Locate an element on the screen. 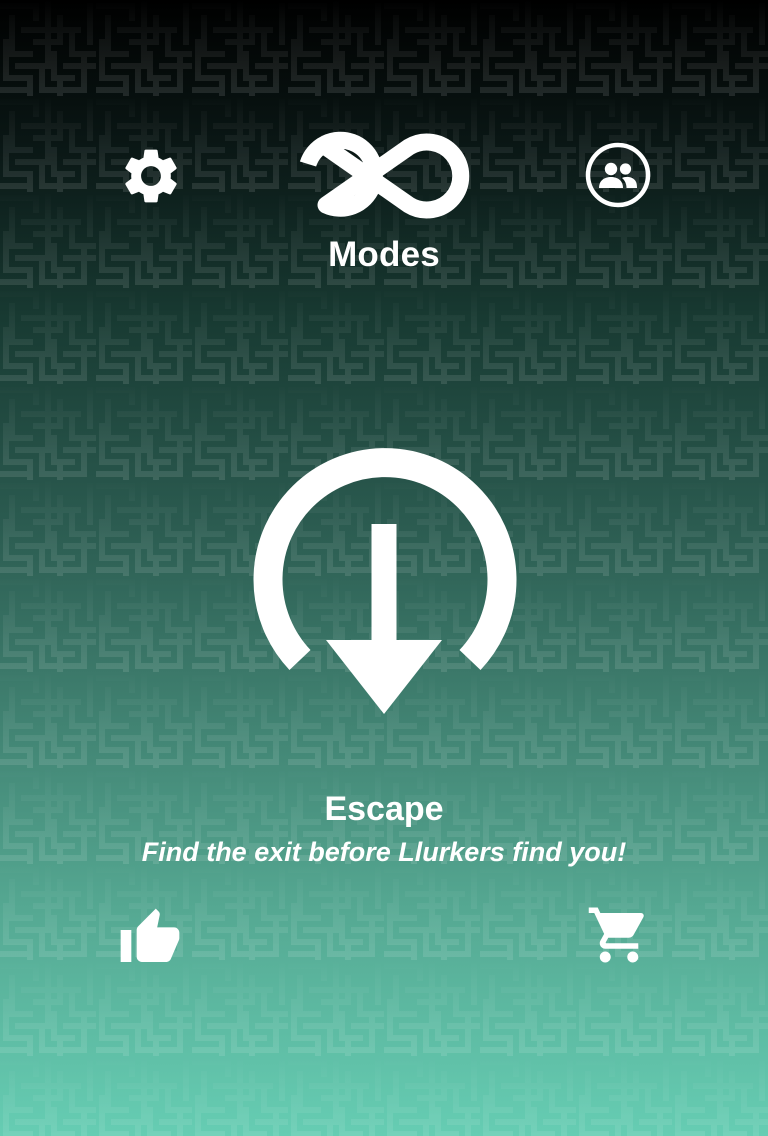  infinity-icon is located at coordinates (384, 175).